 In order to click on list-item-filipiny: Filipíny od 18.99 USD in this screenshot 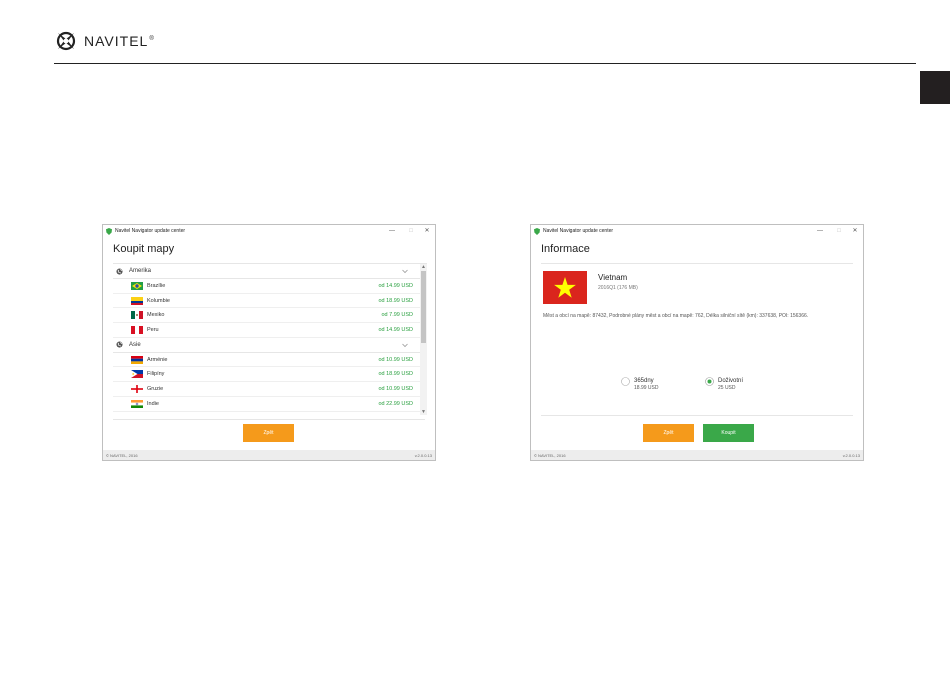, I will do `click(270, 375)`.